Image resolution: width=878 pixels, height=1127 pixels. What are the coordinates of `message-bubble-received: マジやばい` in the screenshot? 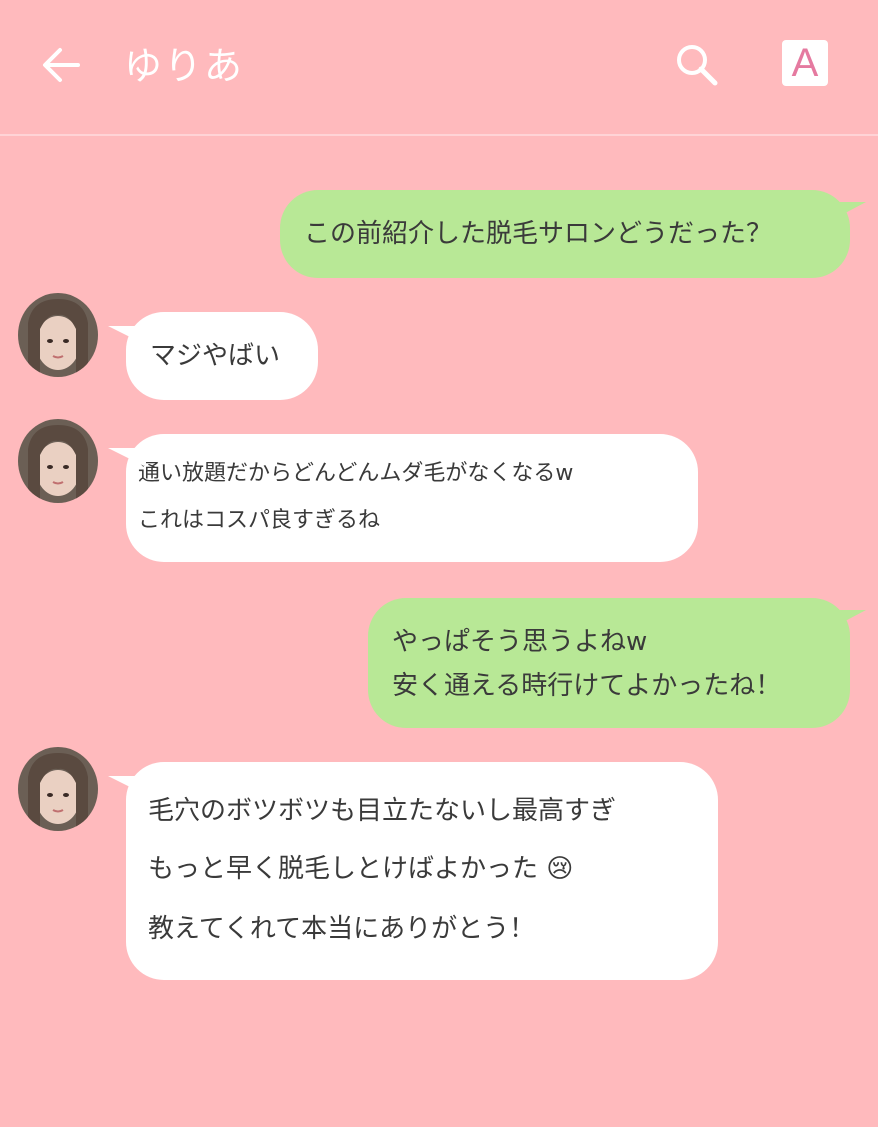 It's located at (213, 356).